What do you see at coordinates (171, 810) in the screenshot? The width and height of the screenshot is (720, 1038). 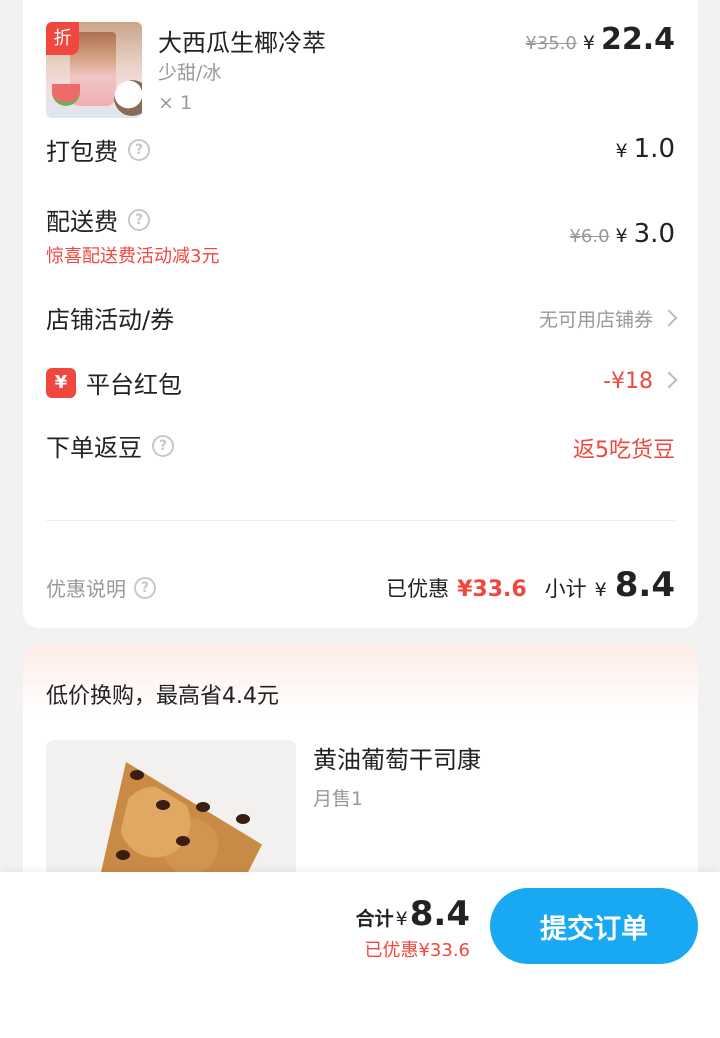 I see `deal-item-image` at bounding box center [171, 810].